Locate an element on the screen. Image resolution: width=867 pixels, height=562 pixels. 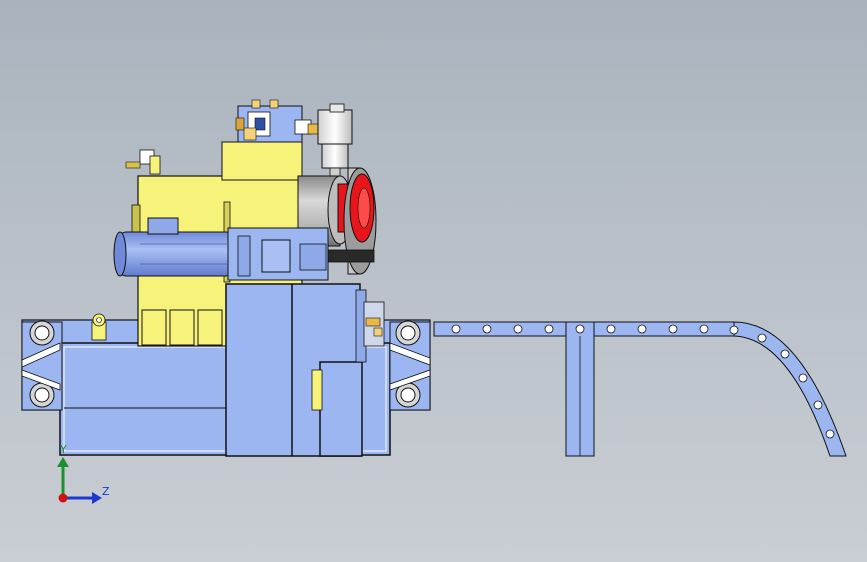
axis-y-arrow is located at coordinates (63, 462).